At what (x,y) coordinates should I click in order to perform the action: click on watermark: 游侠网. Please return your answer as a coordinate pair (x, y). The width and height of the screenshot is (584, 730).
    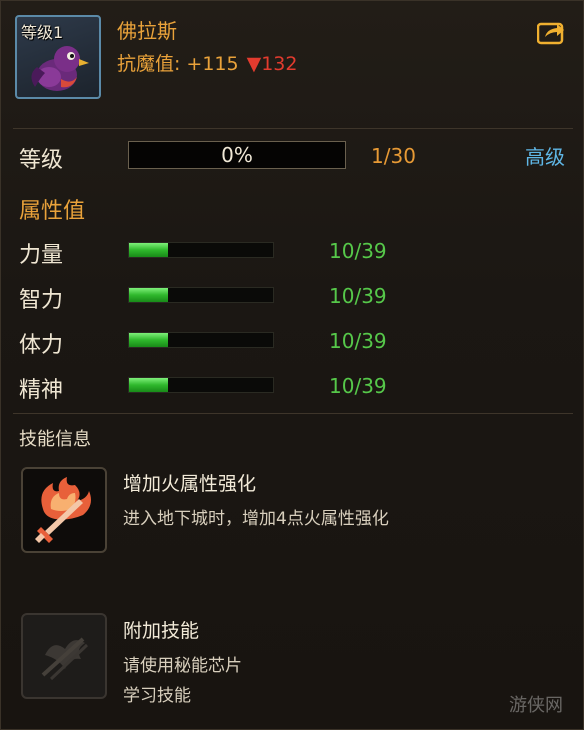
    Looking at the image, I should click on (536, 705).